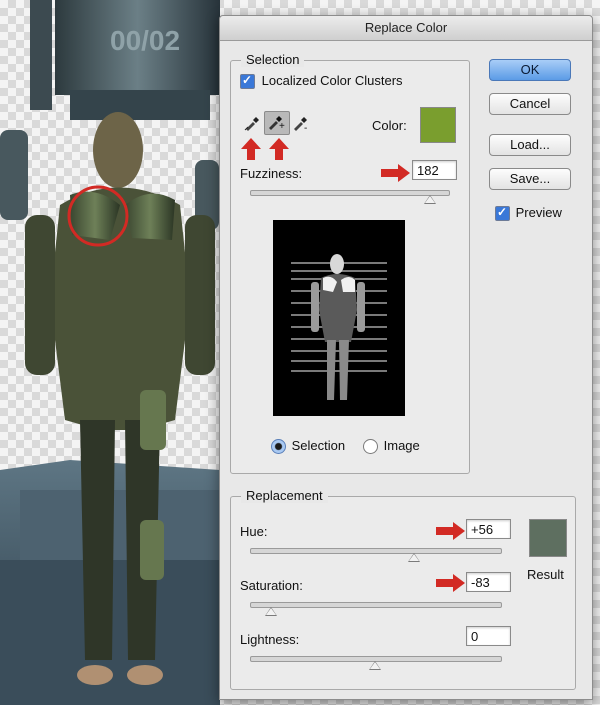 This screenshot has width=600, height=705. I want to click on frame-label: 00/02, so click(145, 40).